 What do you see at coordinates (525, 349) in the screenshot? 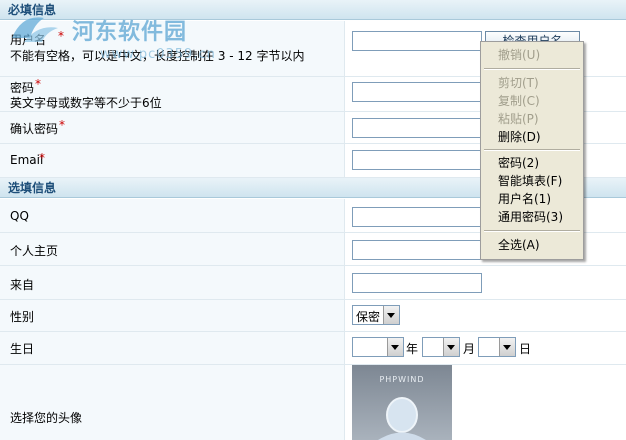
I see `day-unit: 日` at bounding box center [525, 349].